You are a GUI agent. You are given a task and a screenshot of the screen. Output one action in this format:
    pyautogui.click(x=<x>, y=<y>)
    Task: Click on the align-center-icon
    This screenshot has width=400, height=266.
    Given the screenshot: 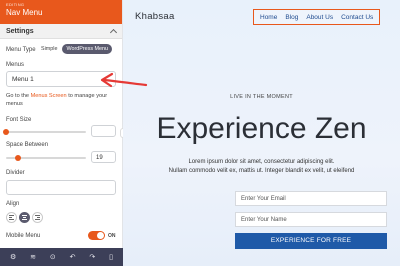 What is the action you would take?
    pyautogui.click(x=24, y=217)
    